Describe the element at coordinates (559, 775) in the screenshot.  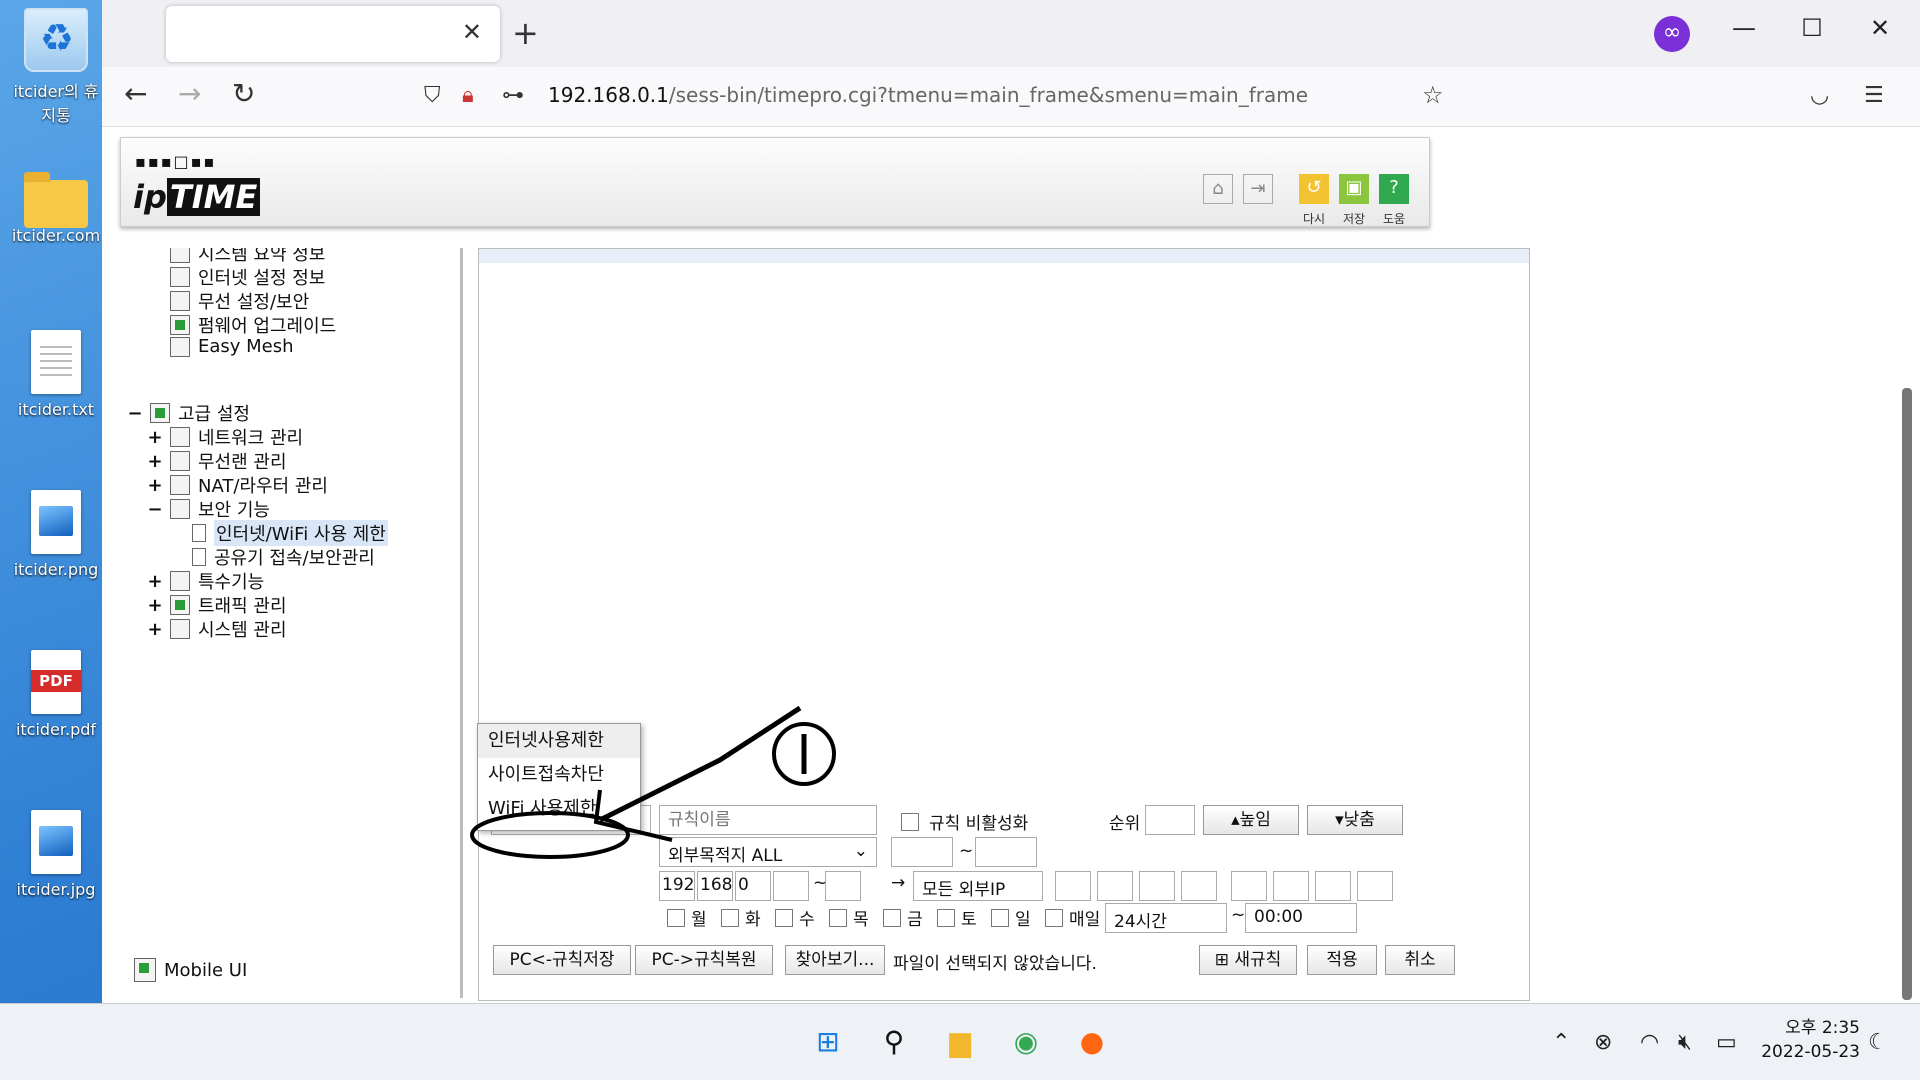
I see `dropdown-option: 사이트접속차단` at that location.